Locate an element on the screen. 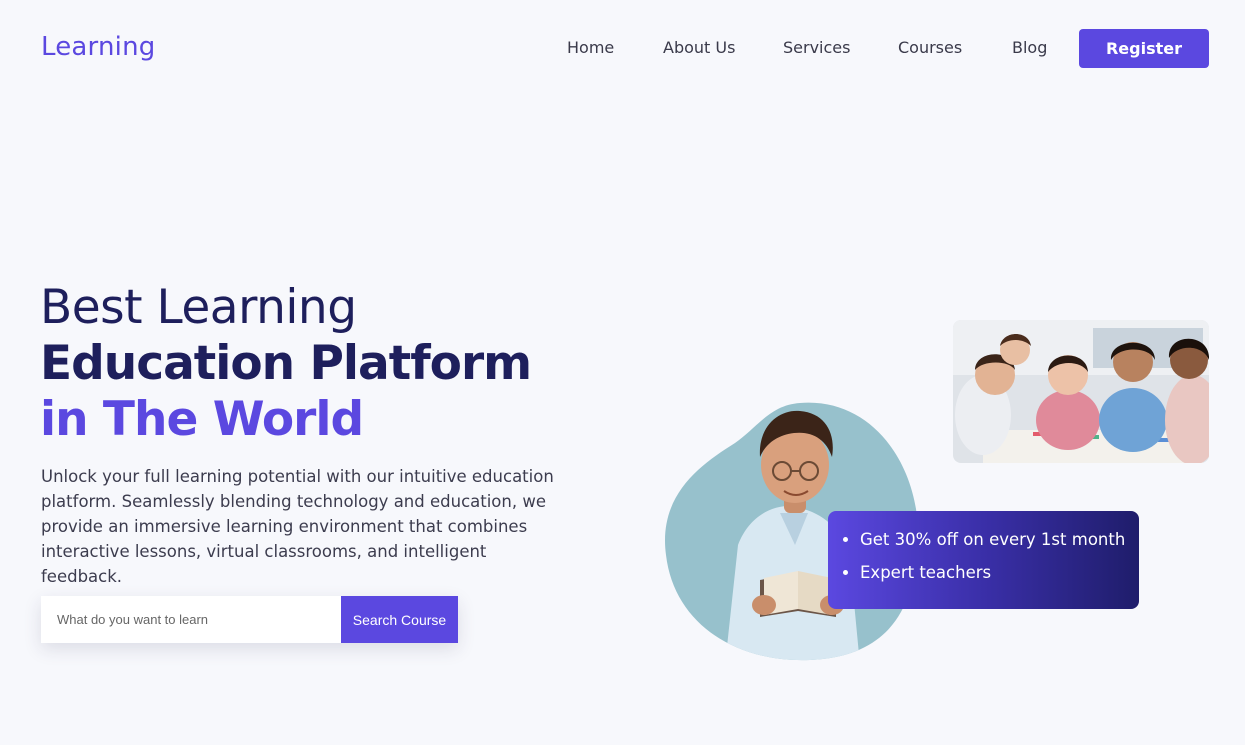 This screenshot has height=745, width=1245. register-button: Register is located at coordinates (1144, 48).